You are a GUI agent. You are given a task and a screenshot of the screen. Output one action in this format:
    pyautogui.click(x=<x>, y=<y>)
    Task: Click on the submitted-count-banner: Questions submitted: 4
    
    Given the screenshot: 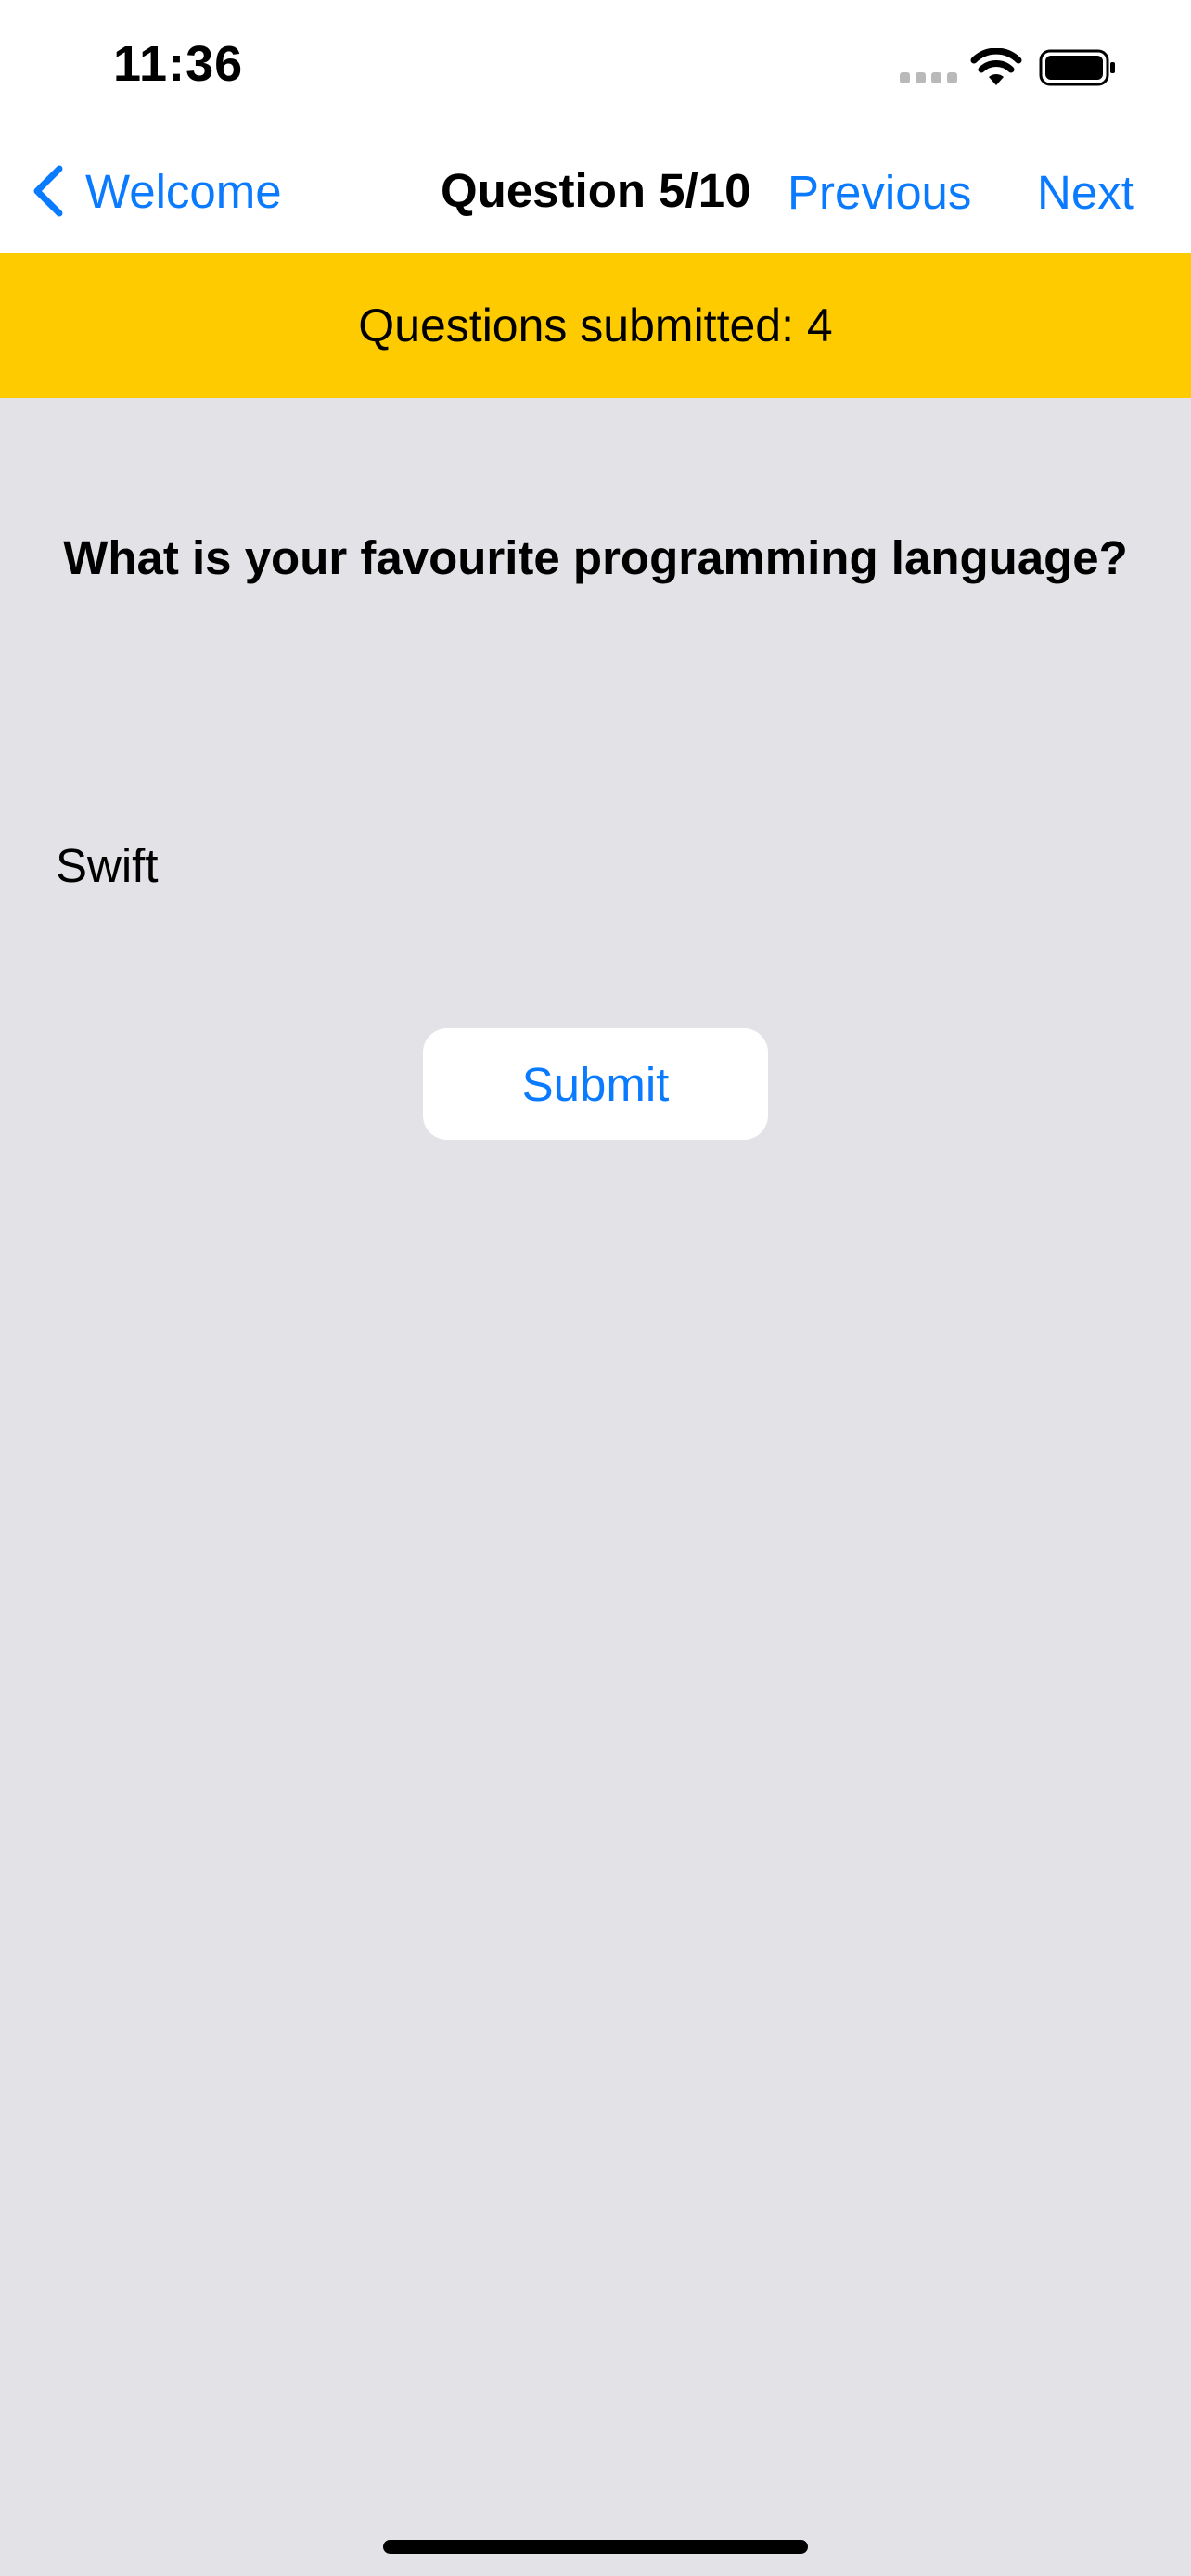 What is the action you would take?
    pyautogui.click(x=595, y=326)
    